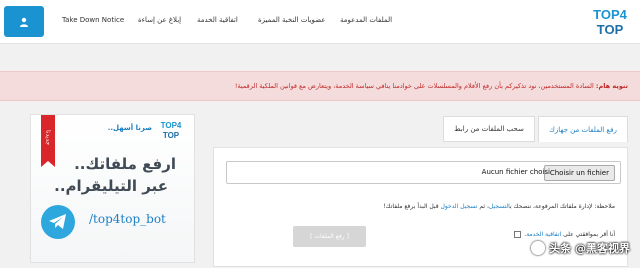 The height and width of the screenshot is (268, 640). What do you see at coordinates (611, 86) in the screenshot?
I see `alert-title: تنويه هام:` at bounding box center [611, 86].